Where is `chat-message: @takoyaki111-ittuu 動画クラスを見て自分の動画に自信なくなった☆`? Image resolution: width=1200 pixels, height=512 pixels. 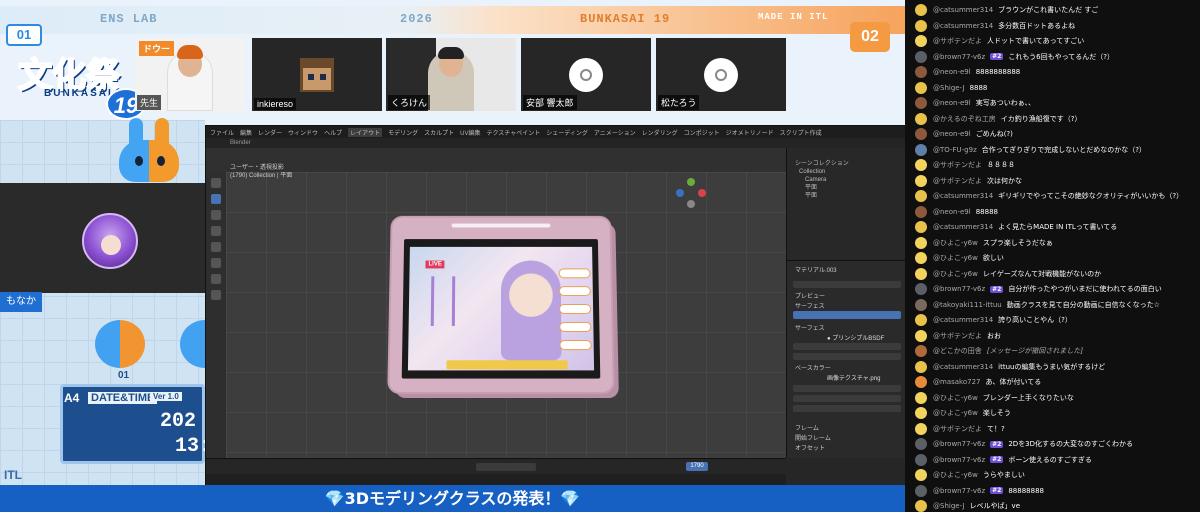 chat-message: @takoyaki111-ittuu 動画クラスを見て自分の動画に自信なくなった☆ is located at coordinates (1057, 305).